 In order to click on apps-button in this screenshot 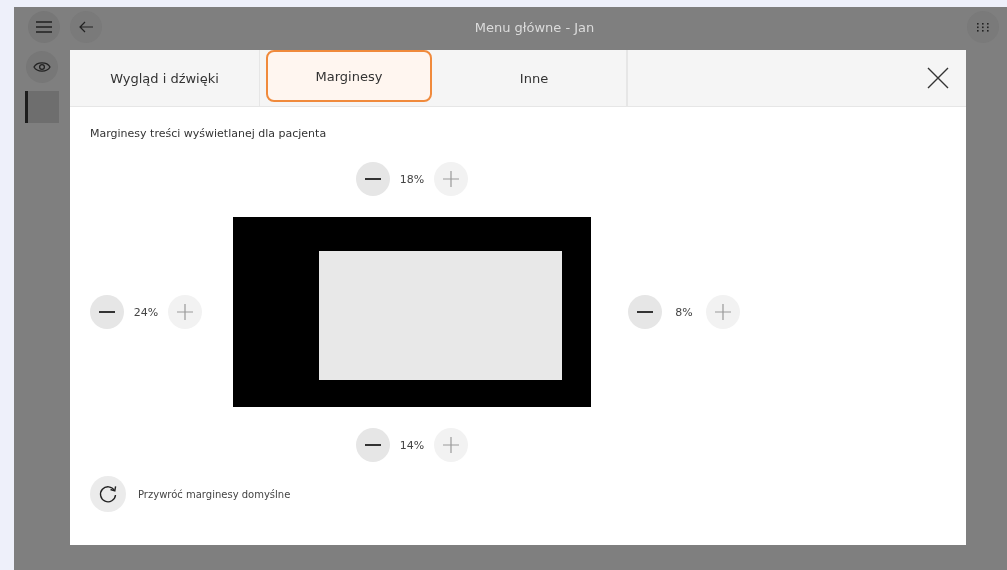, I will do `click(983, 27)`.